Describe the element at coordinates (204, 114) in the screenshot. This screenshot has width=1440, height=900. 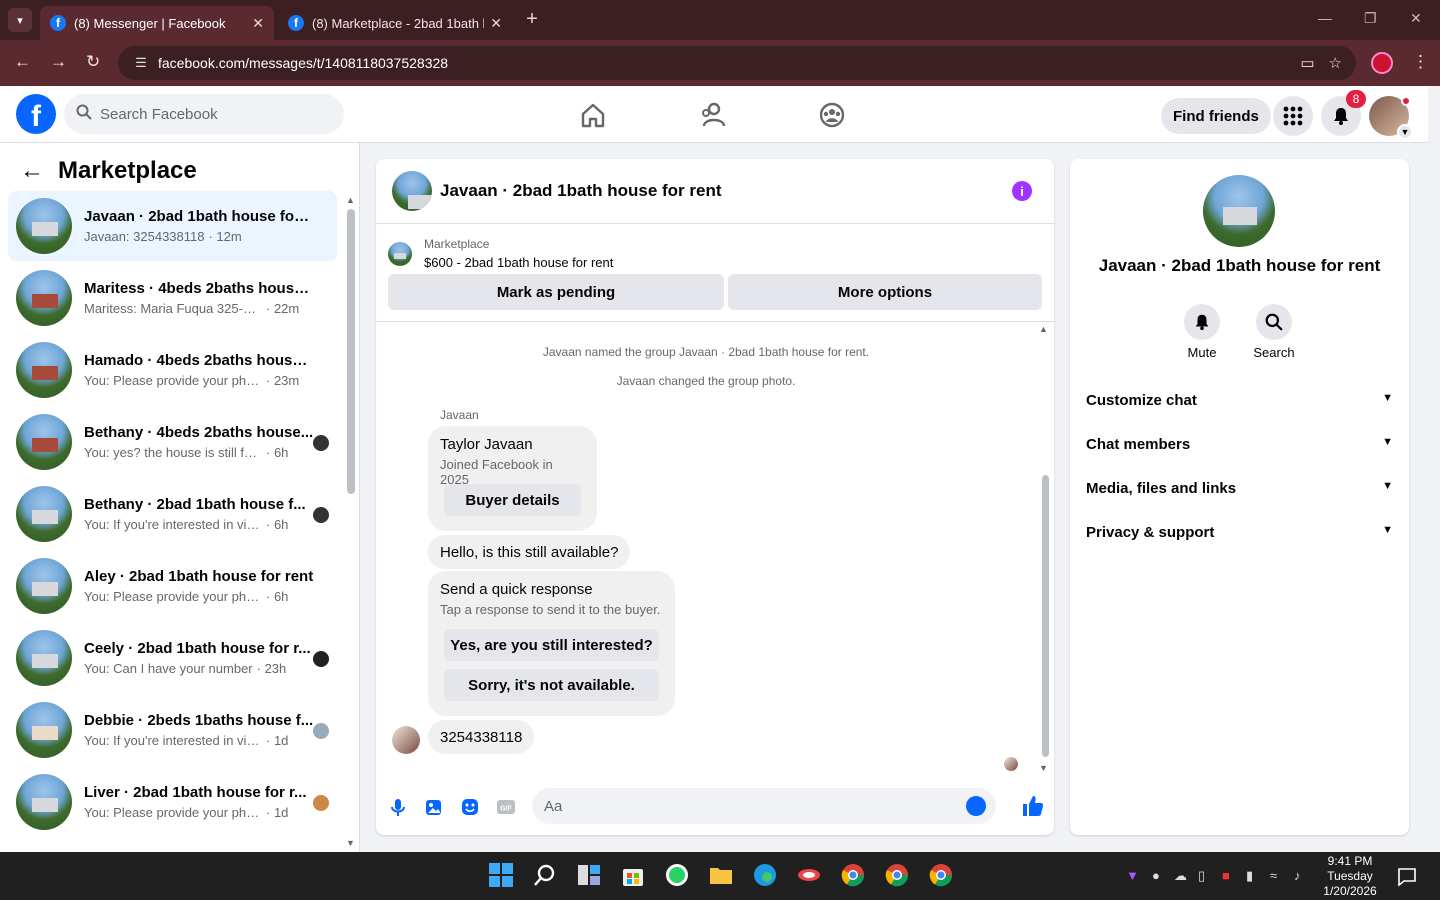
I see `search-input: Search Facebook` at that location.